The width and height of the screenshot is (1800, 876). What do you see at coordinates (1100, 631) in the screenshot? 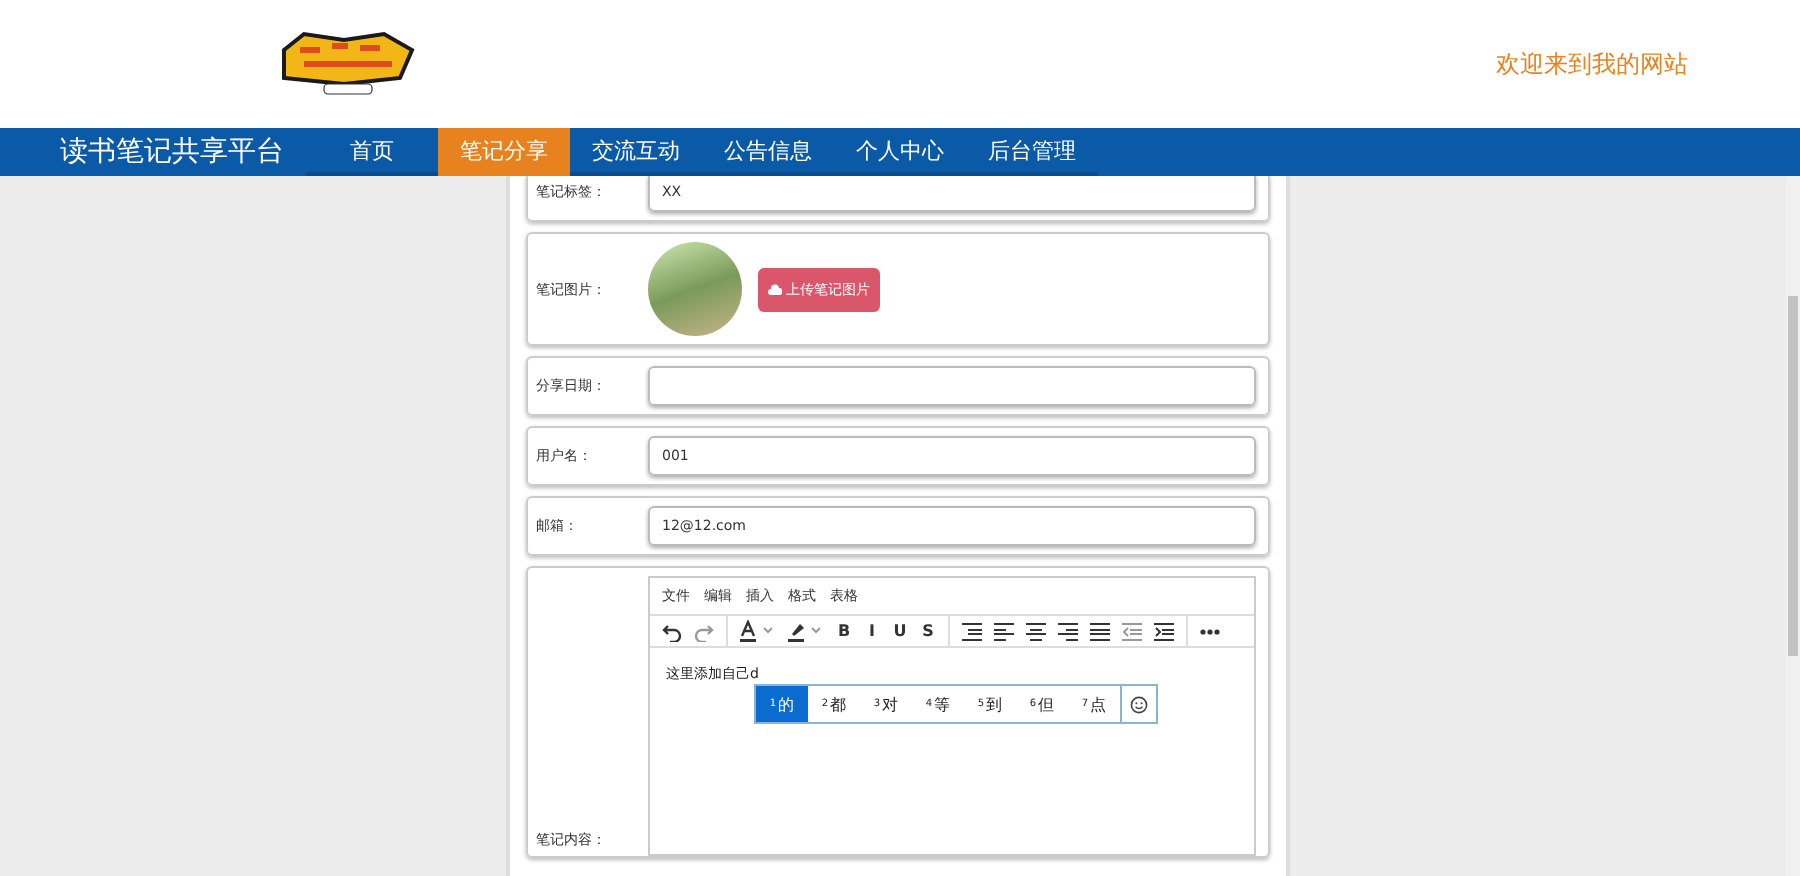
I see `justify-icon` at bounding box center [1100, 631].